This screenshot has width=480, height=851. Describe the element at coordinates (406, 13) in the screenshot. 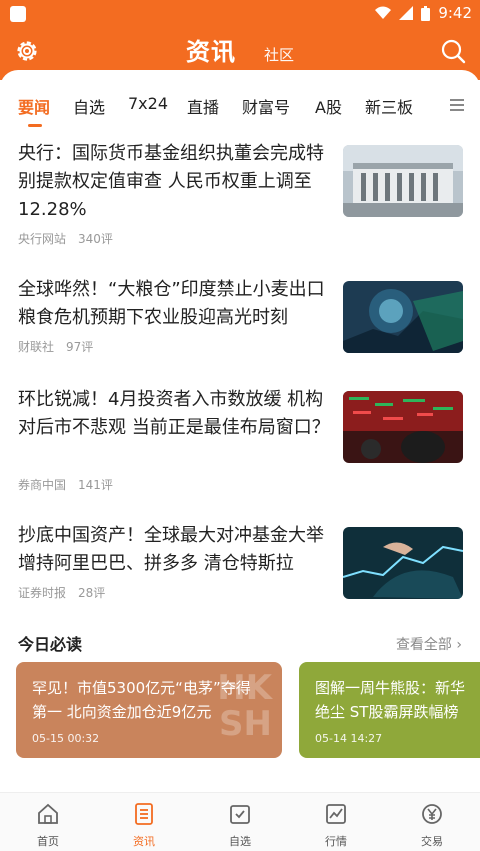

I see `signal-icon` at that location.